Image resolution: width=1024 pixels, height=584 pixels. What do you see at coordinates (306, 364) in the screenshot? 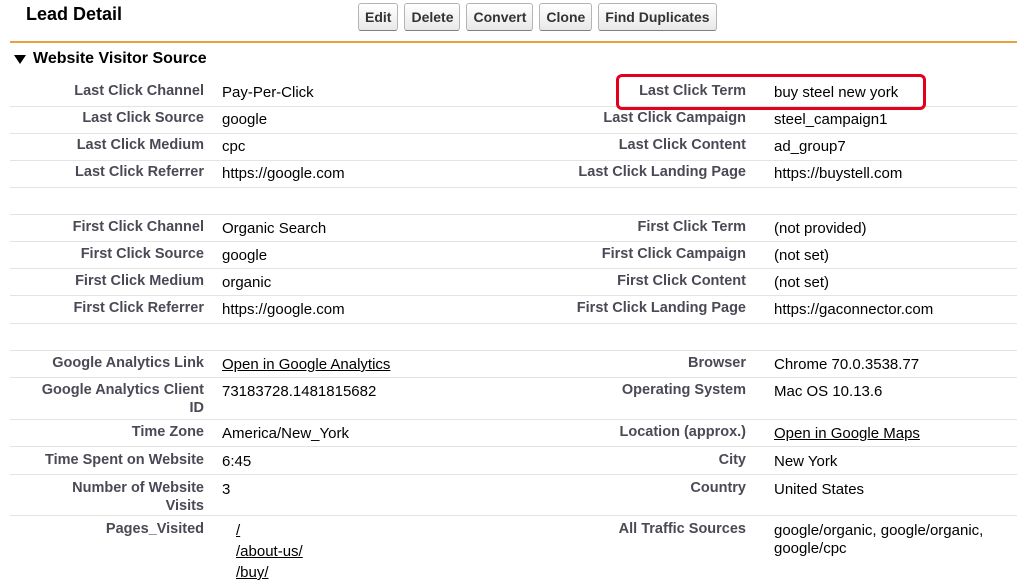
I see `open-in-google-analytics-link: Open in Google Analytics` at bounding box center [306, 364].